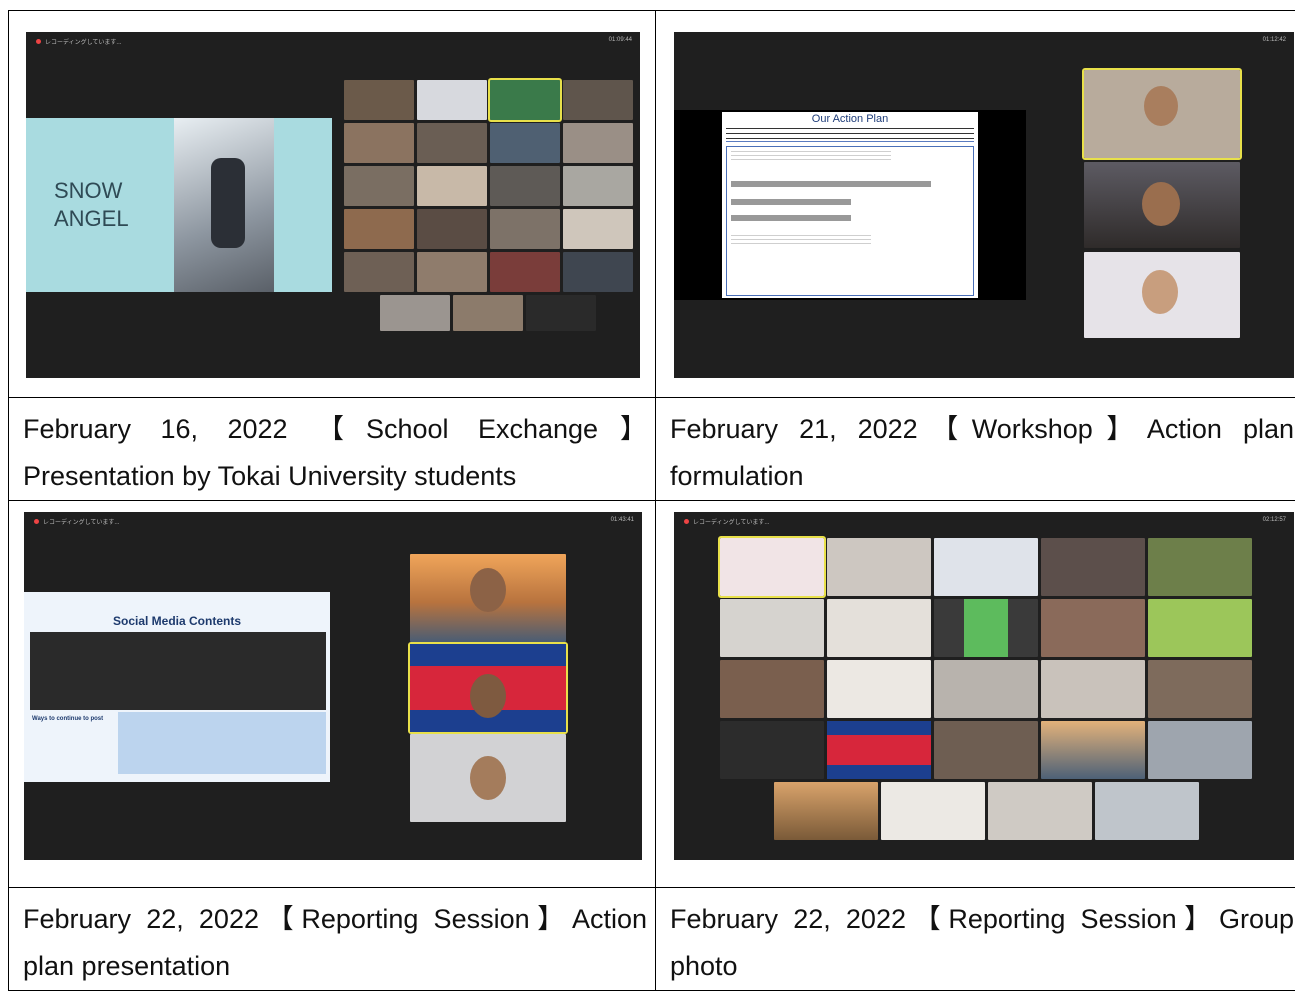 The image size is (1295, 991). I want to click on slide-title: Social Media Contents, so click(177, 621).